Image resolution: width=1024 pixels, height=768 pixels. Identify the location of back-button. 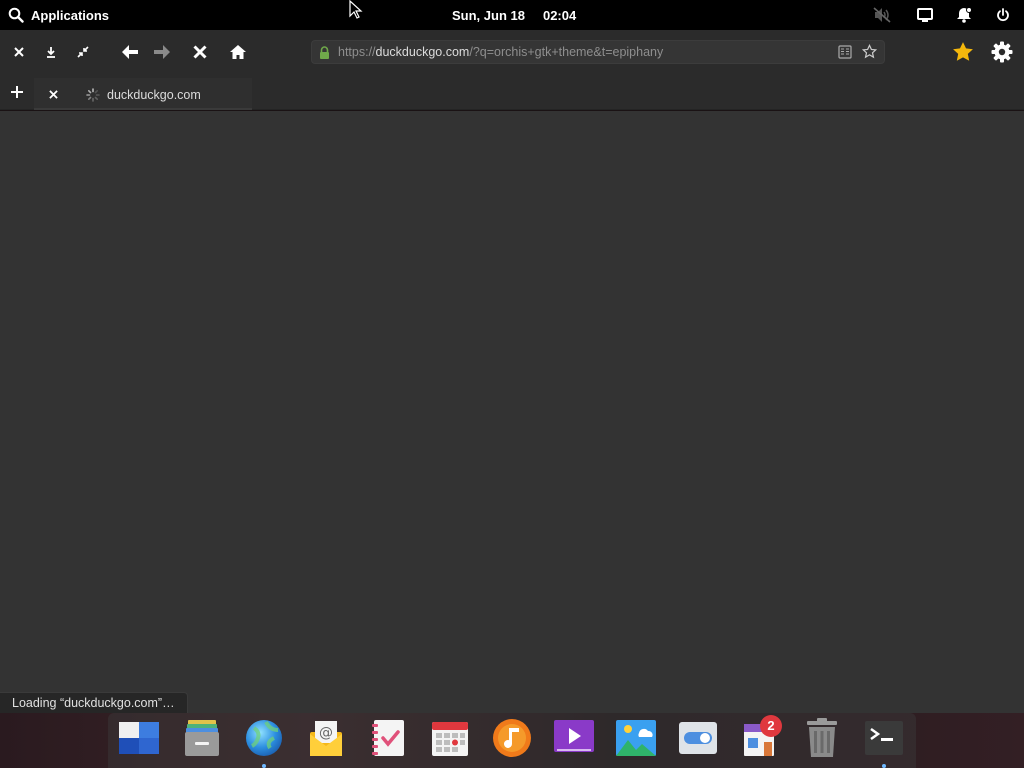
(130, 52).